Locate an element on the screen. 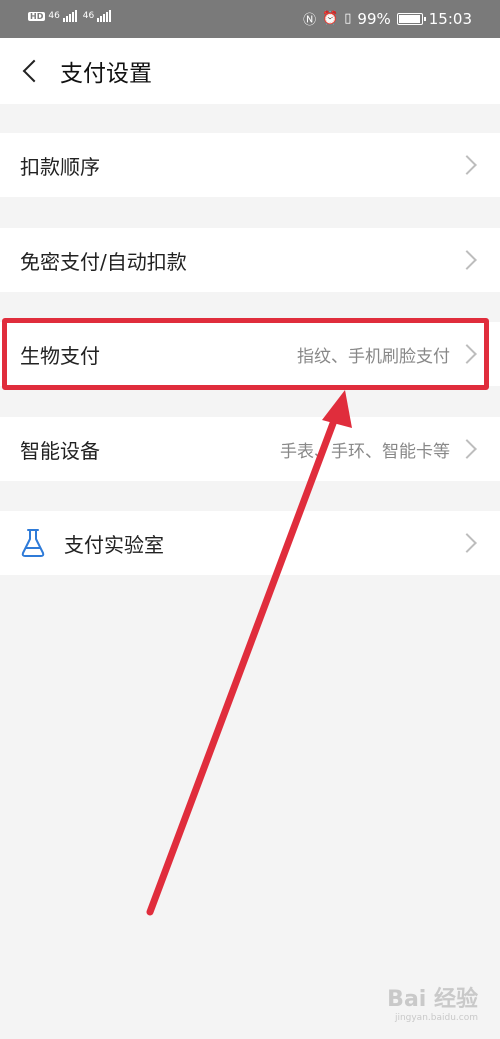 The image size is (500, 1039). status-right: Ⓝ ⏰ ▯ 99% 15:03 is located at coordinates (387, 19).